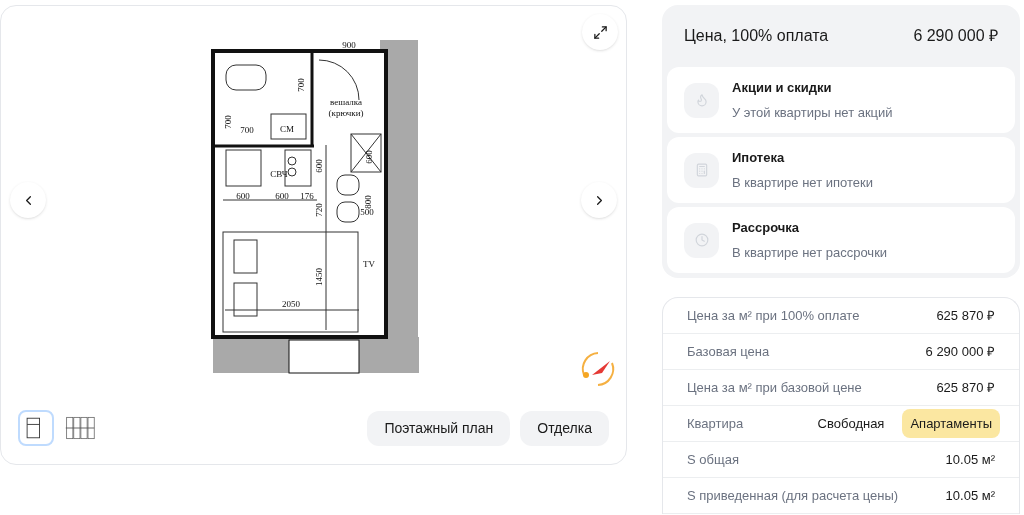  What do you see at coordinates (701, 240) in the screenshot?
I see `clock-icon` at bounding box center [701, 240].